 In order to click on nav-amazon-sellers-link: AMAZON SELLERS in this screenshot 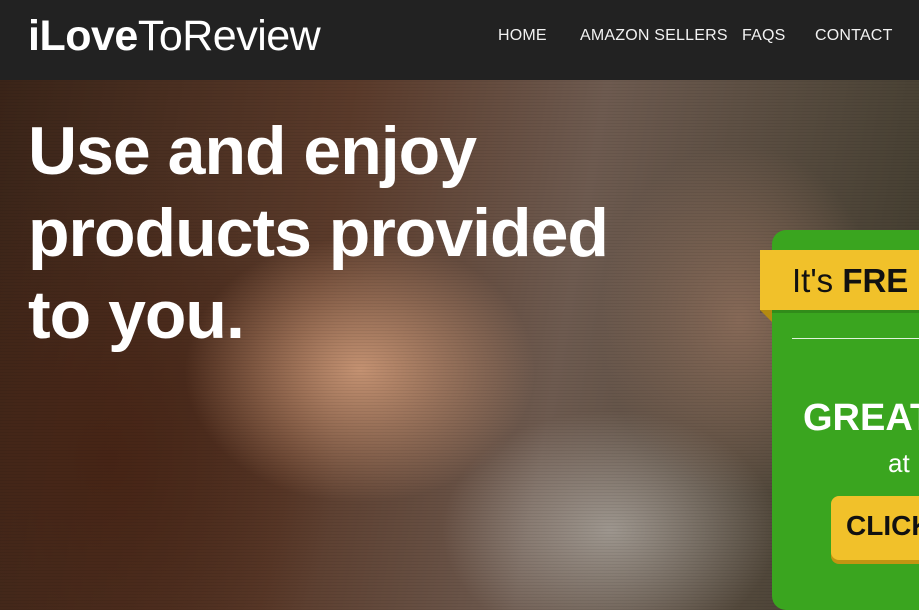, I will do `click(654, 36)`.